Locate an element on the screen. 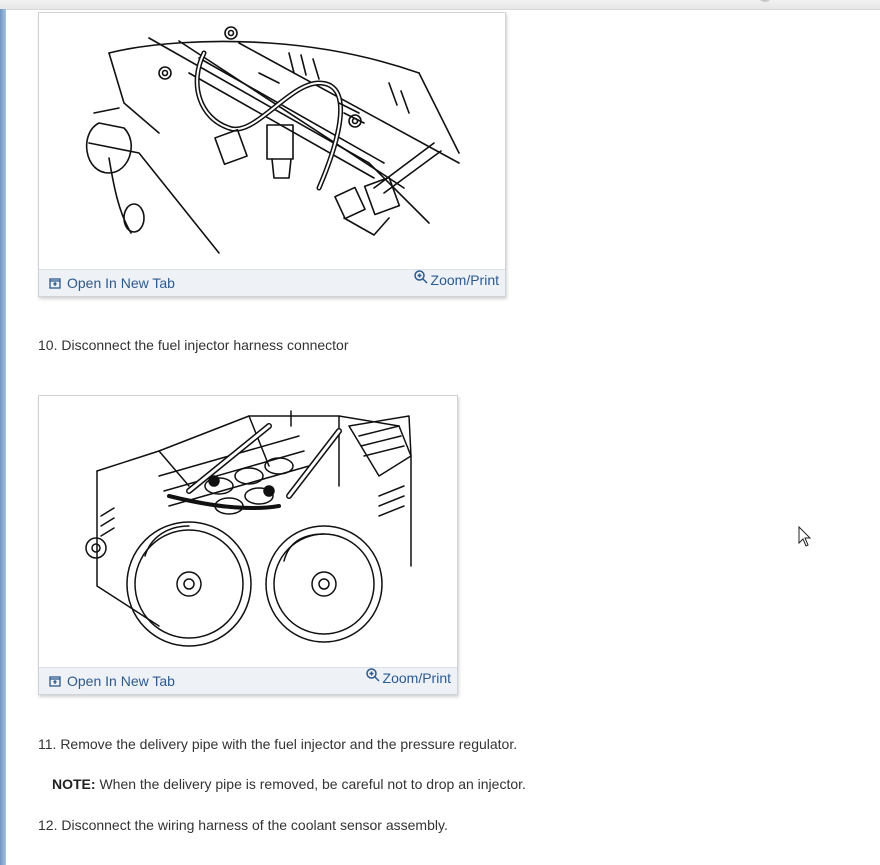 This screenshot has height=865, width=880. engine-delivery-pipe-illustration is located at coordinates (248, 528).